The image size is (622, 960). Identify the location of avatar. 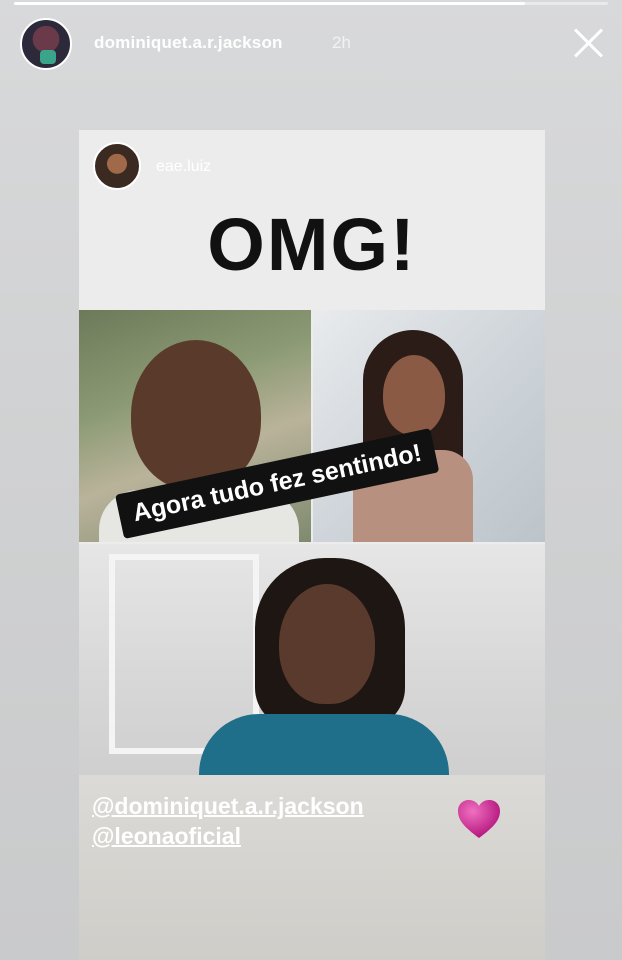
(46, 44).